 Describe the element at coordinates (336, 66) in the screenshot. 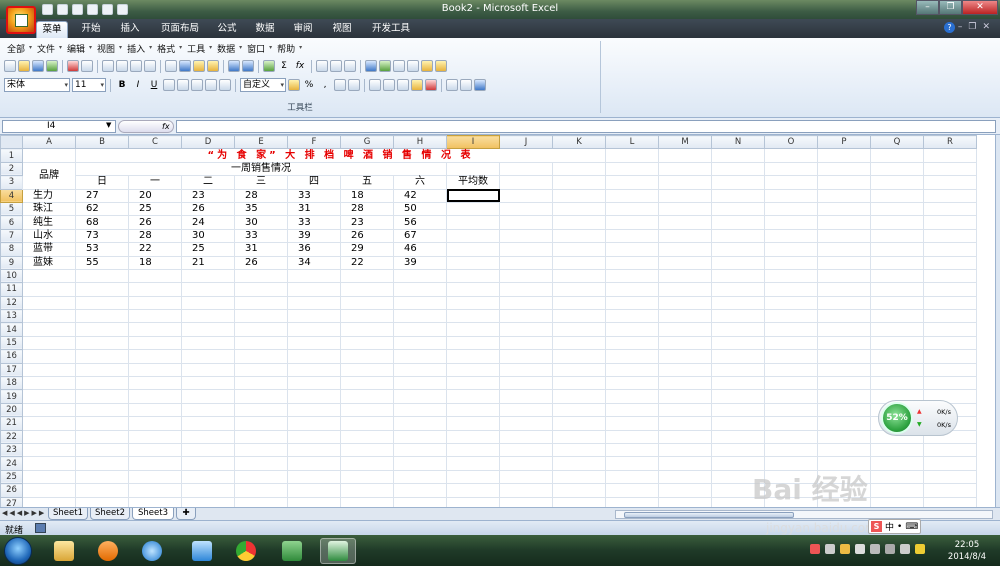

I see `sort-descending-icon` at that location.